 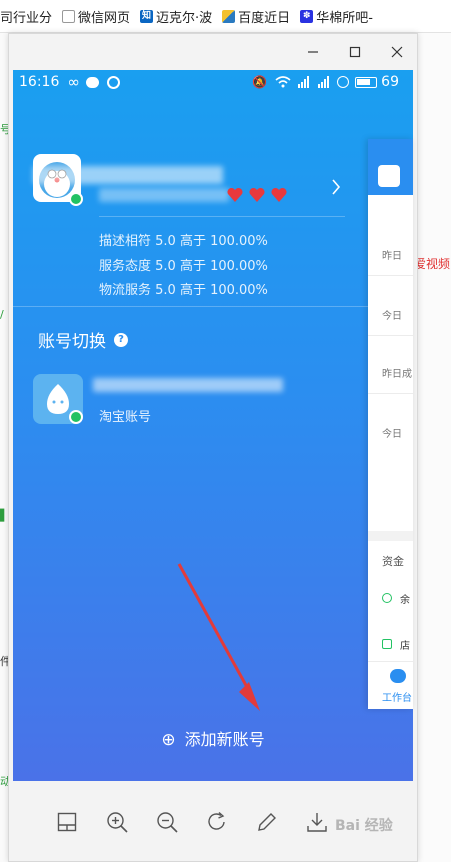 I want to click on preview-header, so click(x=390, y=167).